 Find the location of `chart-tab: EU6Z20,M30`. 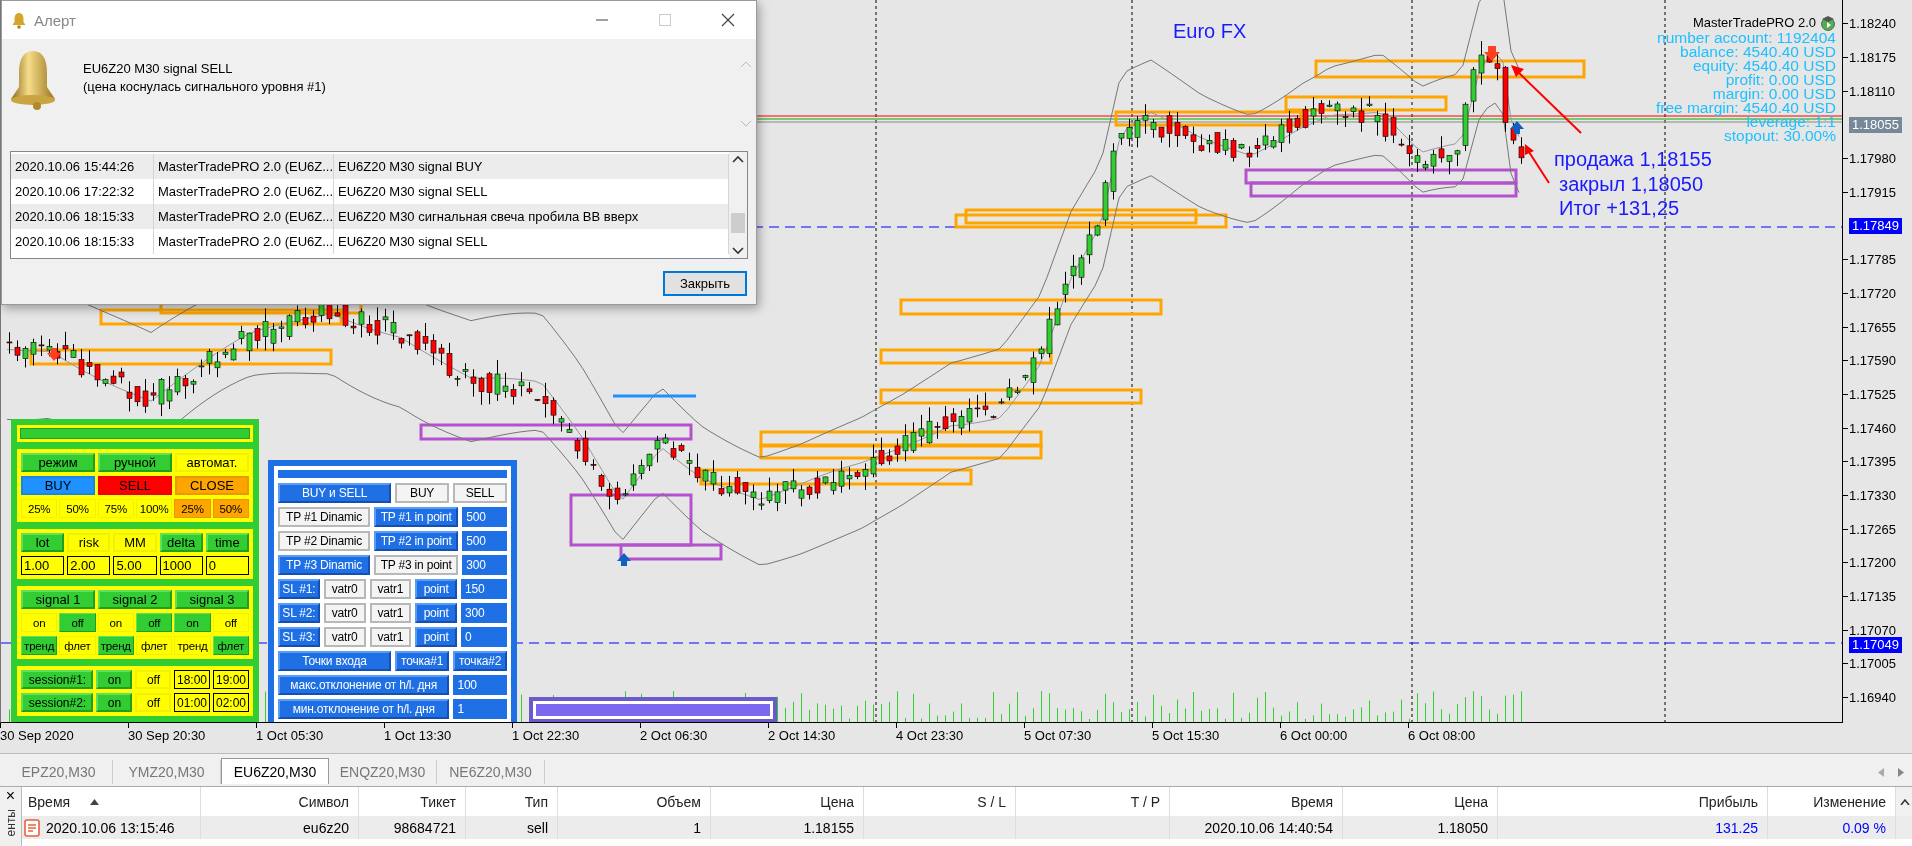

chart-tab: EU6Z20,M30 is located at coordinates (275, 771).